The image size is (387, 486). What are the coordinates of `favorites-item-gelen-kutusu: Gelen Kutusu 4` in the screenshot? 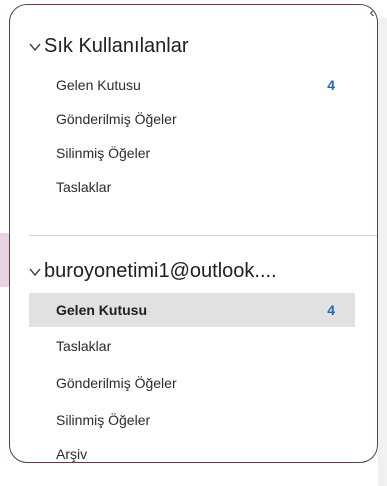 It's located at (192, 85).